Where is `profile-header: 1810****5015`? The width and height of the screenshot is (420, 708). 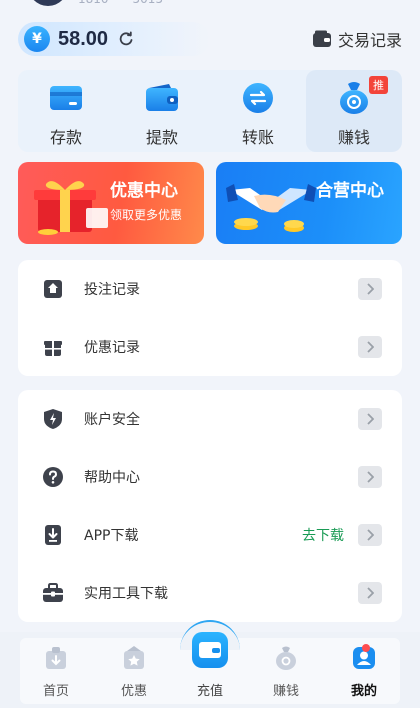 profile-header: 1810****5015 is located at coordinates (210, 7).